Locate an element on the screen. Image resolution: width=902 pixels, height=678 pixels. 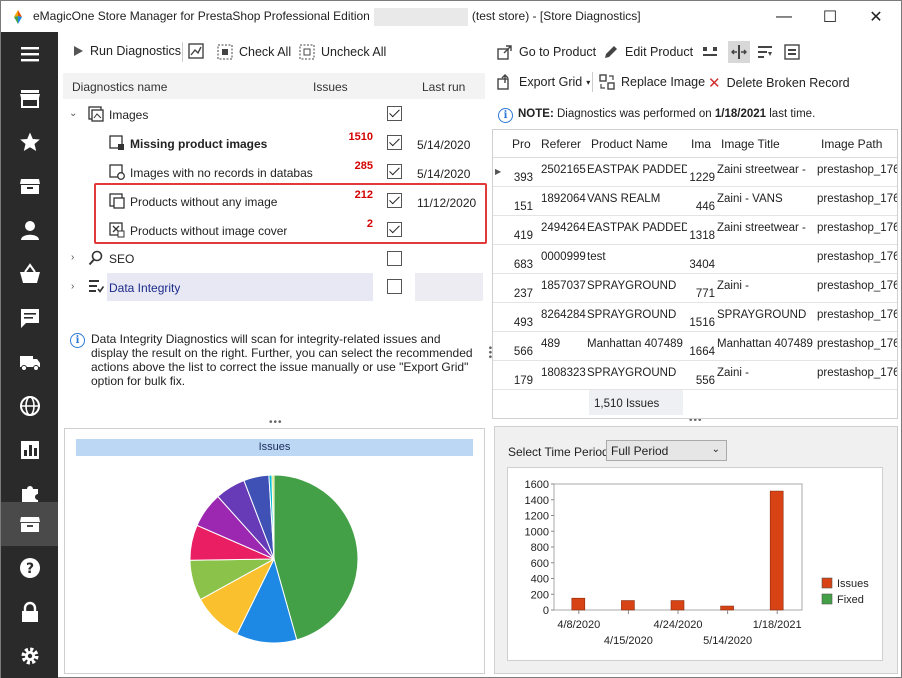
delete-broken-record-button: ✕ Delete Broken Record is located at coordinates (779, 83).